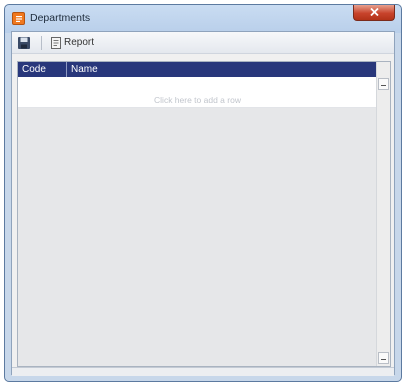 The image size is (406, 385). I want to click on status-bar, so click(203, 371).